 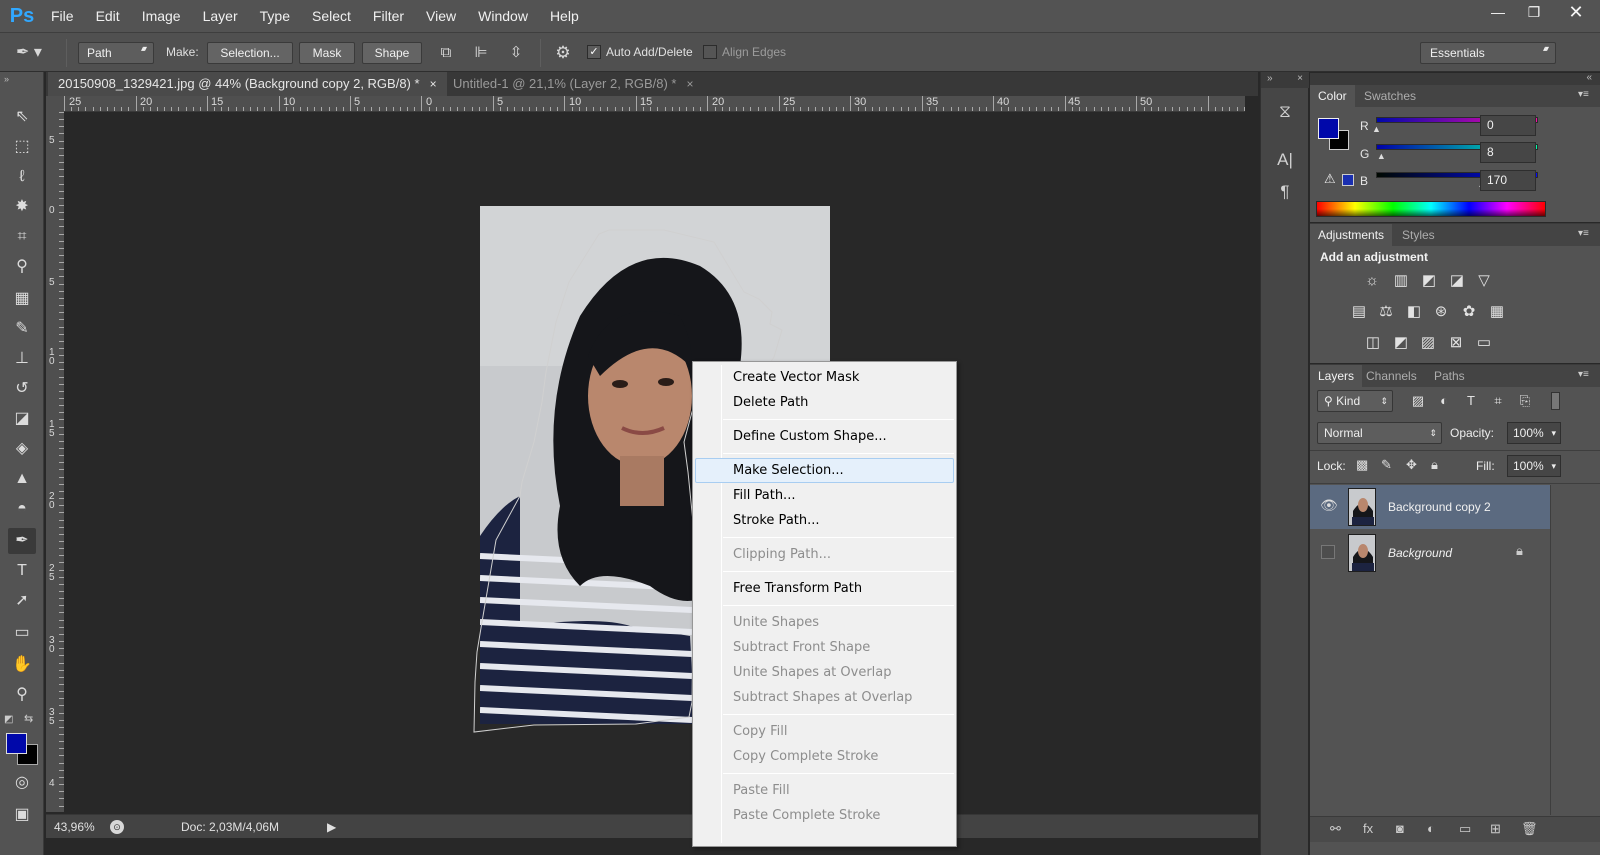 What do you see at coordinates (1589, 77) in the screenshot?
I see `collapse-dock-icon: «` at bounding box center [1589, 77].